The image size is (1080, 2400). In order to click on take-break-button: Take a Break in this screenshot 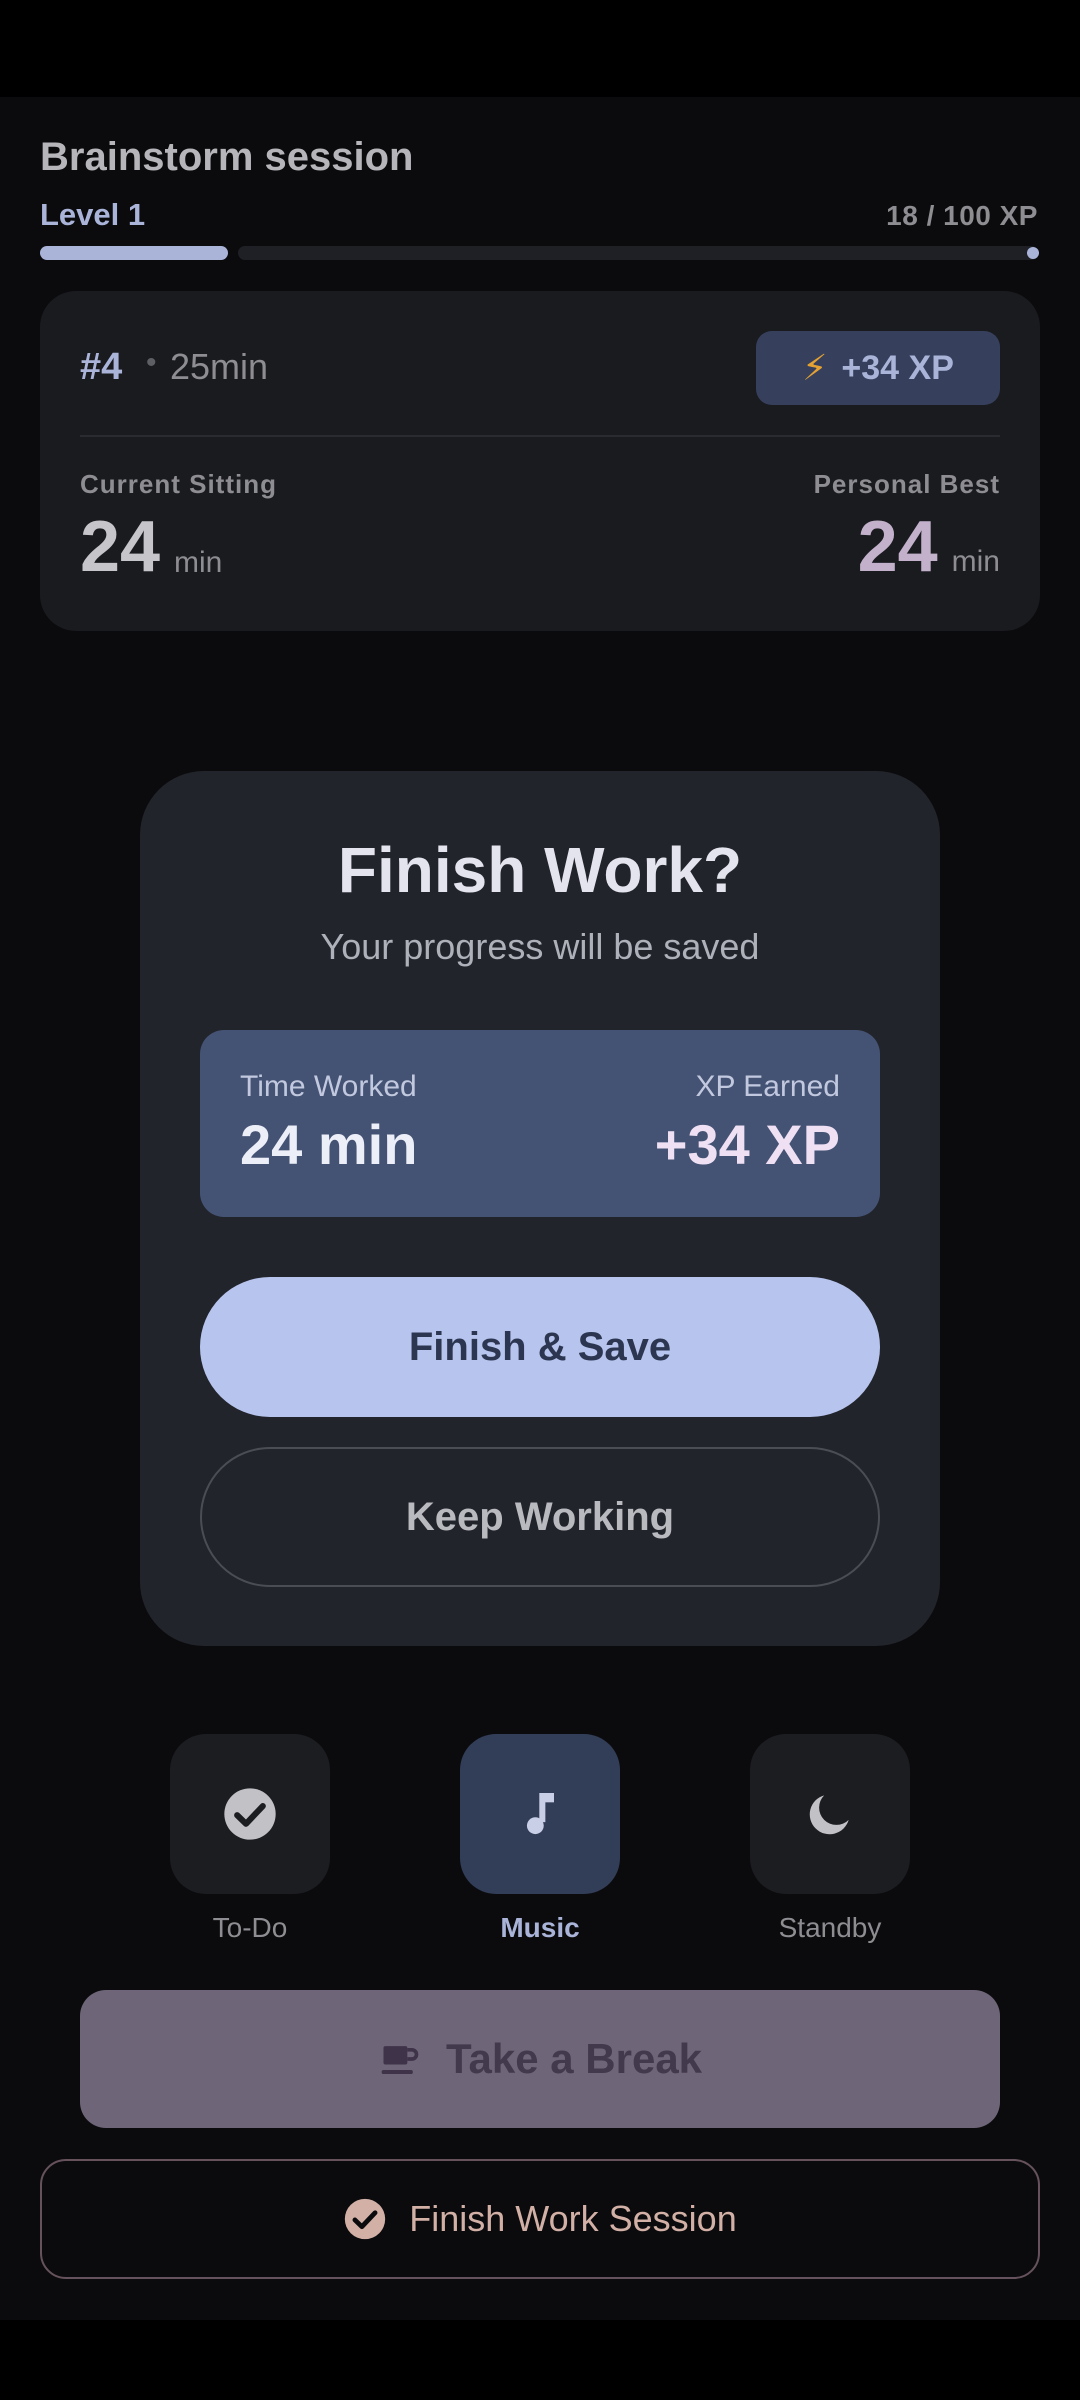, I will do `click(540, 2059)`.